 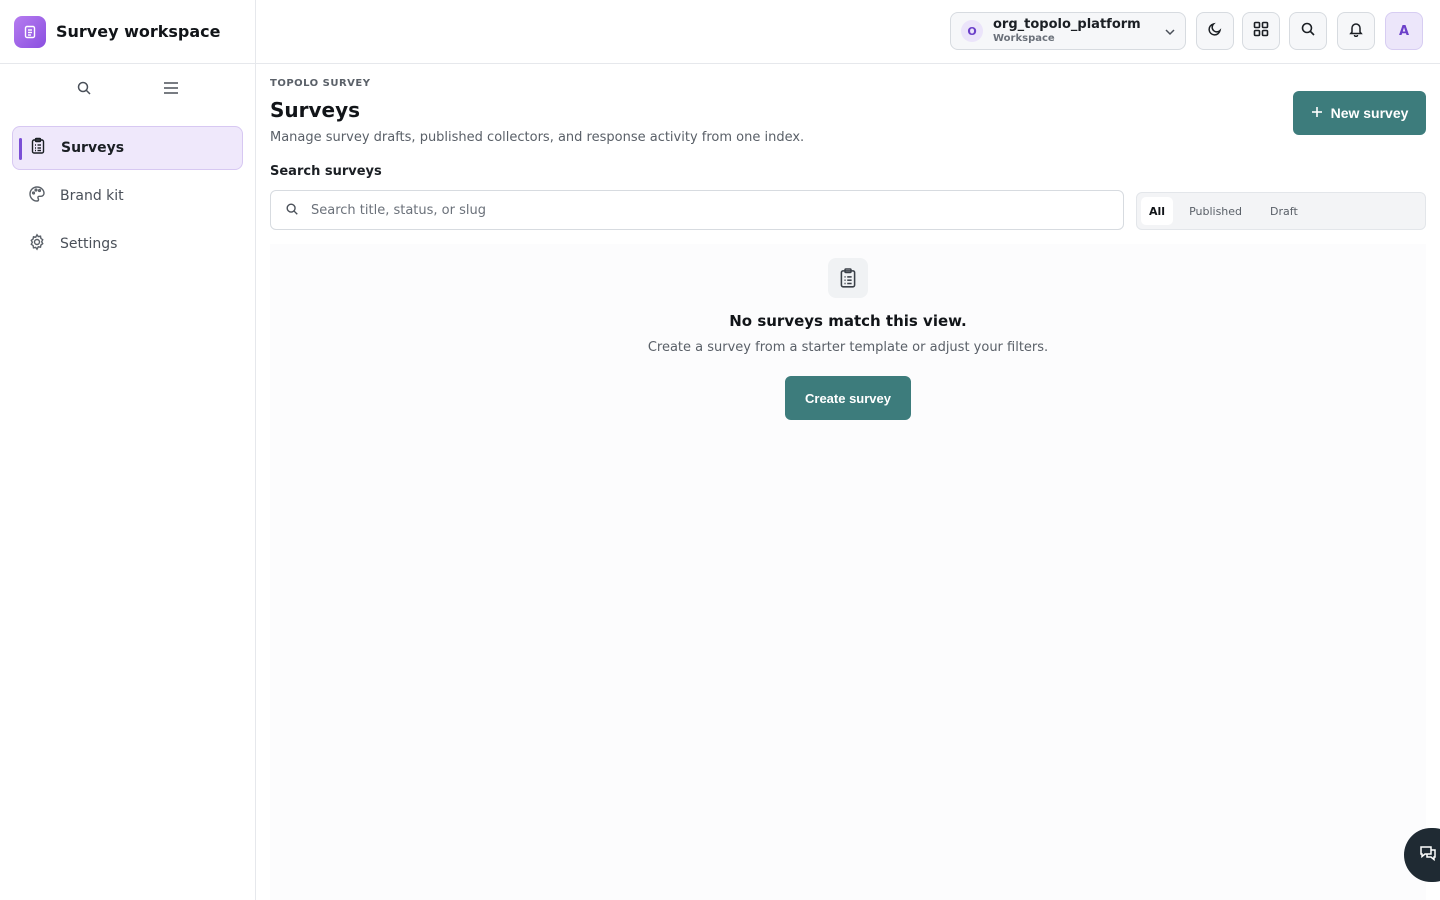 I want to click on app-title: Survey workspace, so click(x=138, y=31).